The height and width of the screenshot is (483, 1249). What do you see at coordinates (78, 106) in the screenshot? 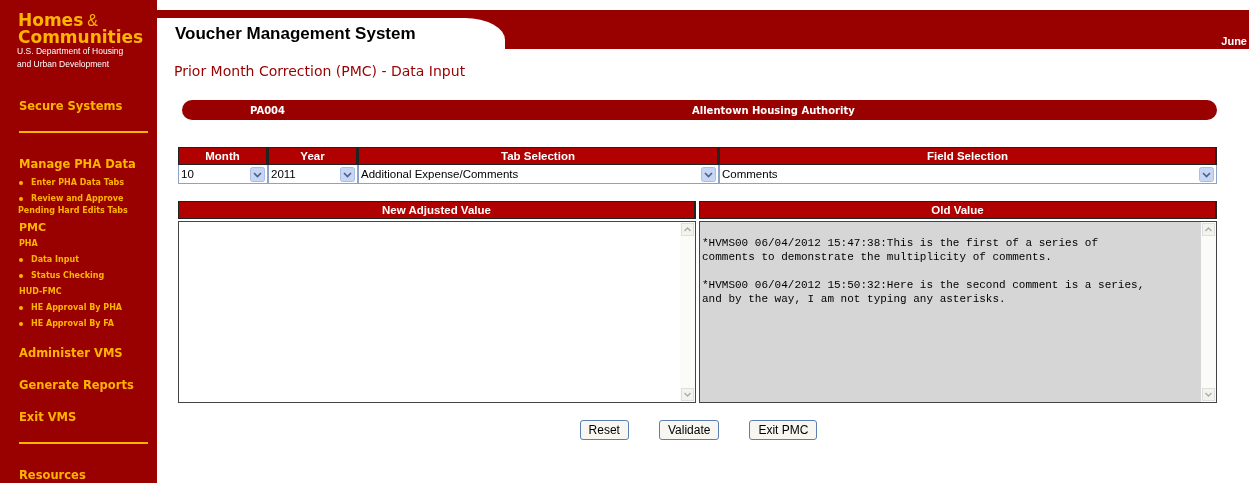
I see `nav-link: Secure Systems` at bounding box center [78, 106].